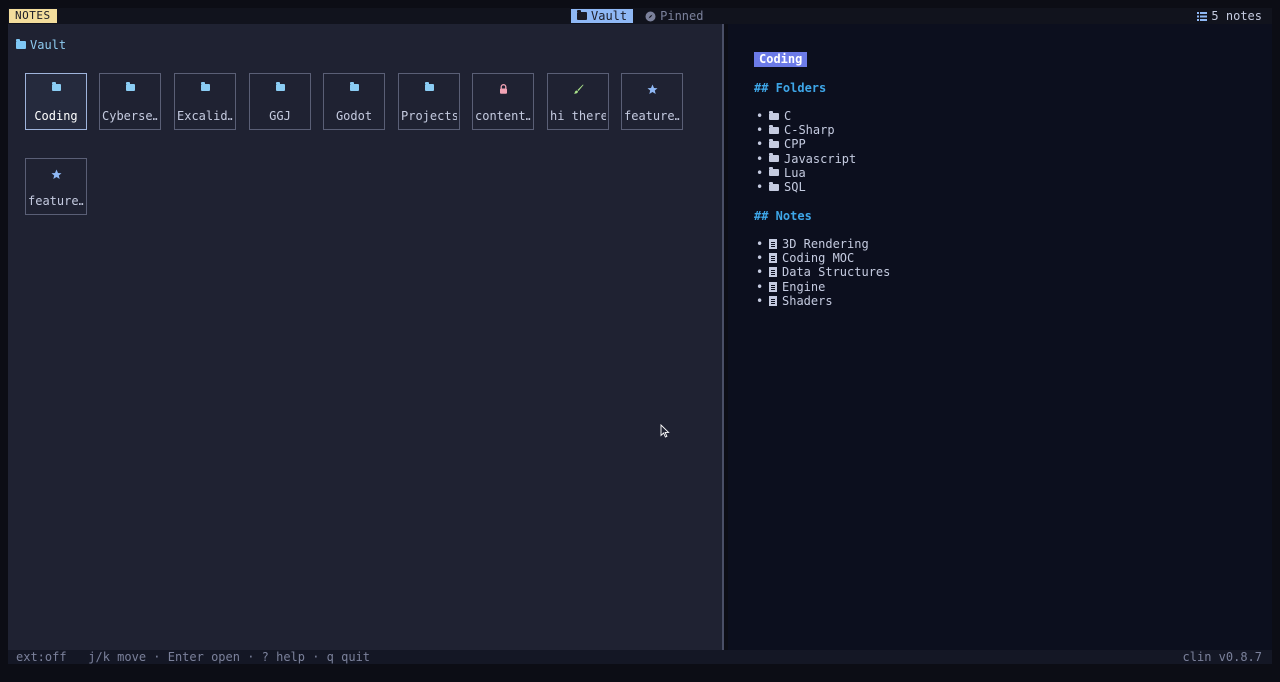 This screenshot has height=682, width=1280. I want to click on tile-coding: Coding, so click(56, 101).